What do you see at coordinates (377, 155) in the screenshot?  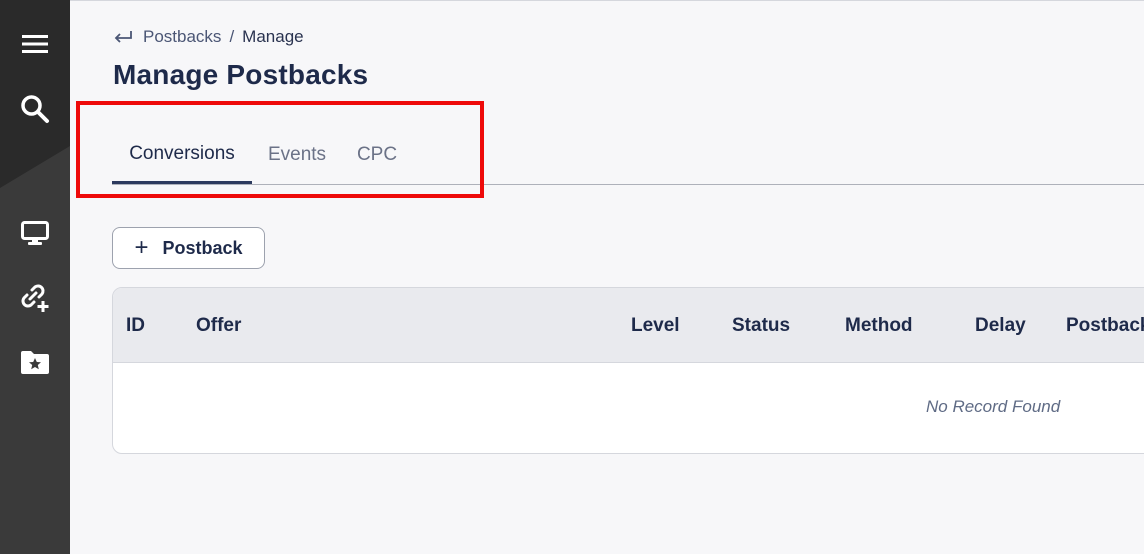 I see `tab-cpc: CPC` at bounding box center [377, 155].